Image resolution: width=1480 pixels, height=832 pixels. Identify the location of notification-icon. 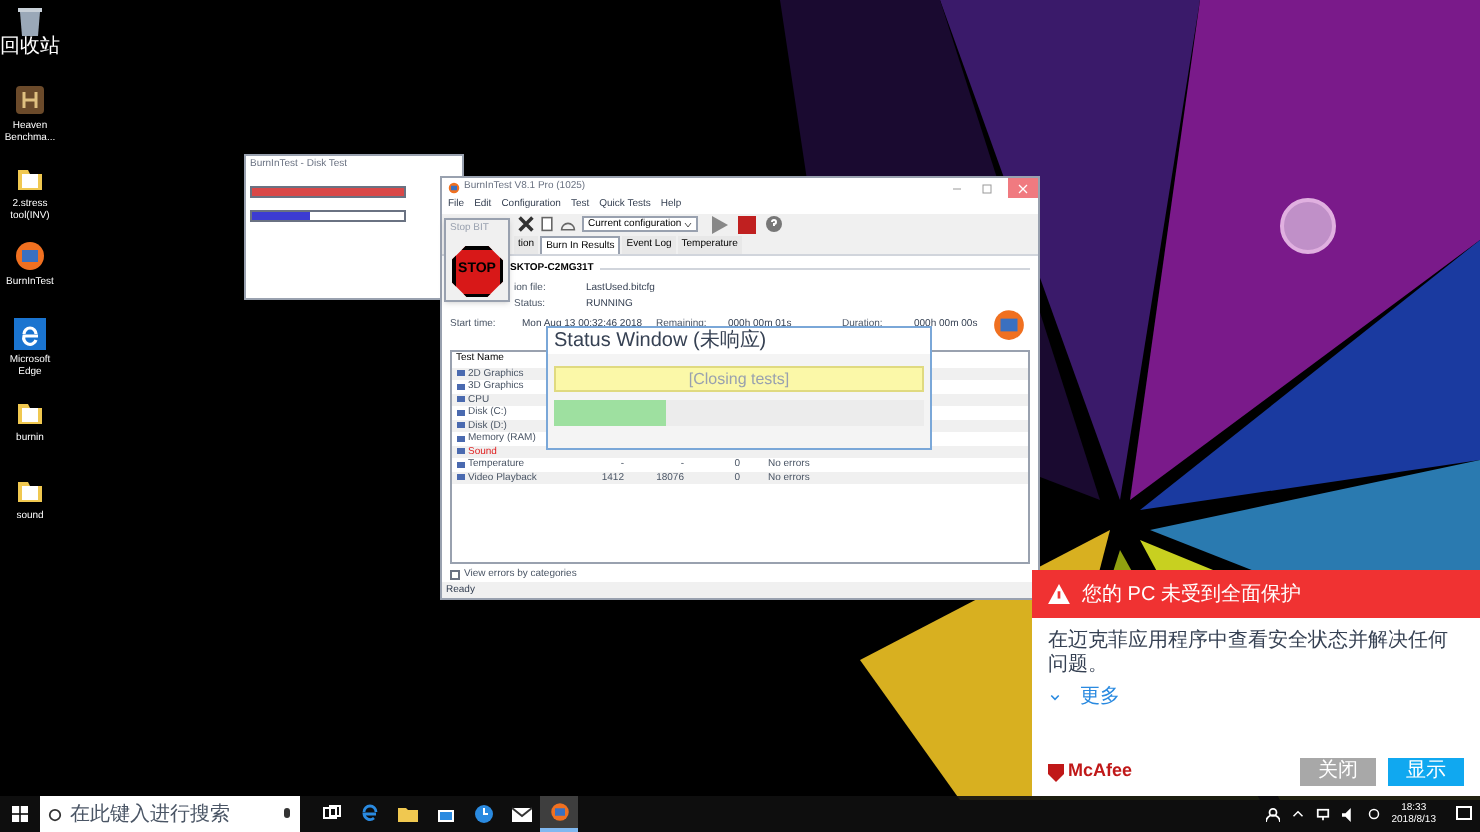
(1464, 814).